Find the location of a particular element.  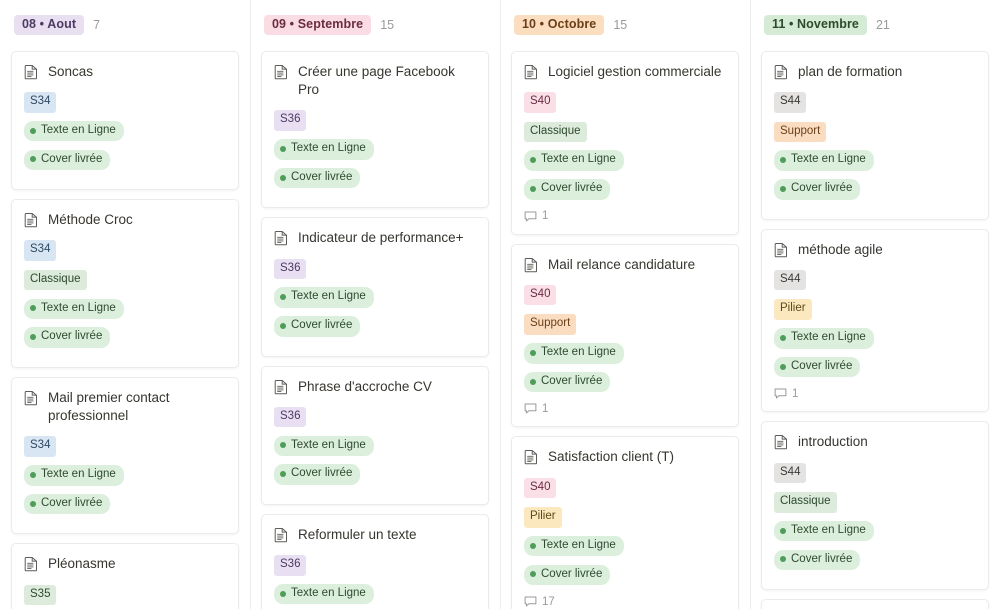

card-title: plan de formation is located at coordinates (850, 71).